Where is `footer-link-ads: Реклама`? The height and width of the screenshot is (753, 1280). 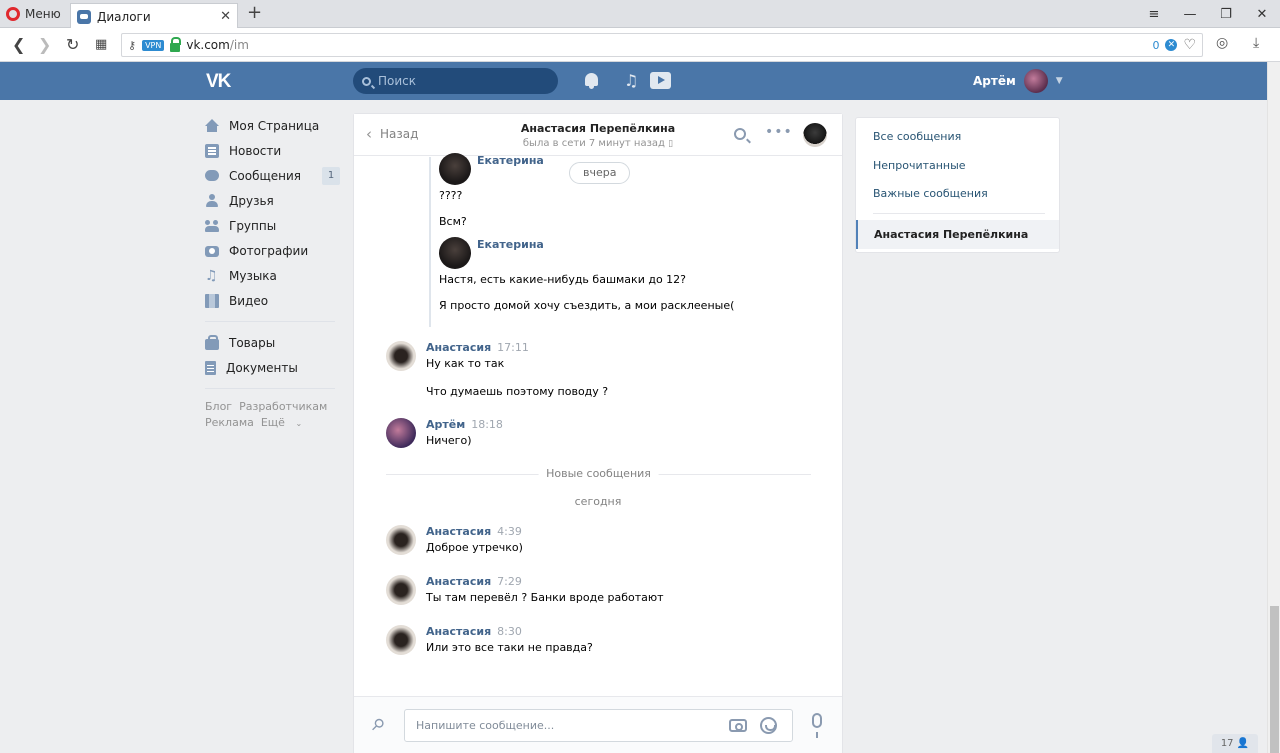 footer-link-ads: Реклама is located at coordinates (229, 422).